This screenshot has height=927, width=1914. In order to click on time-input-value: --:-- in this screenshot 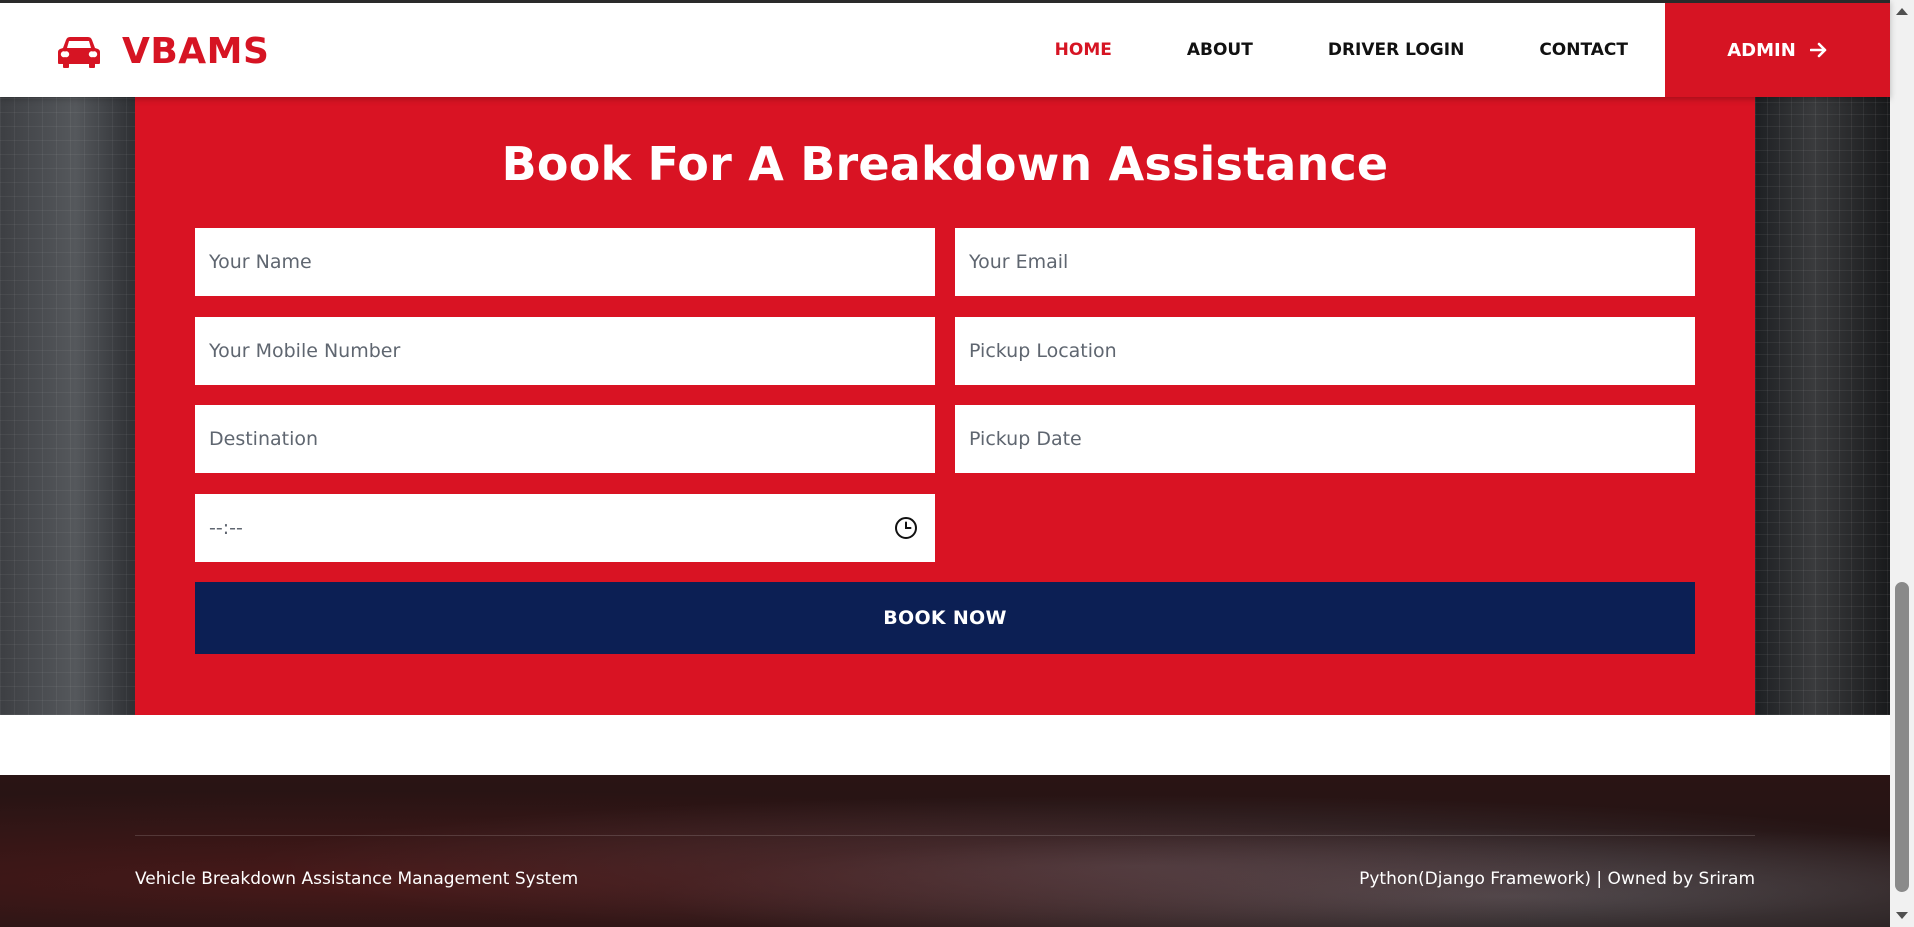, I will do `click(226, 528)`.